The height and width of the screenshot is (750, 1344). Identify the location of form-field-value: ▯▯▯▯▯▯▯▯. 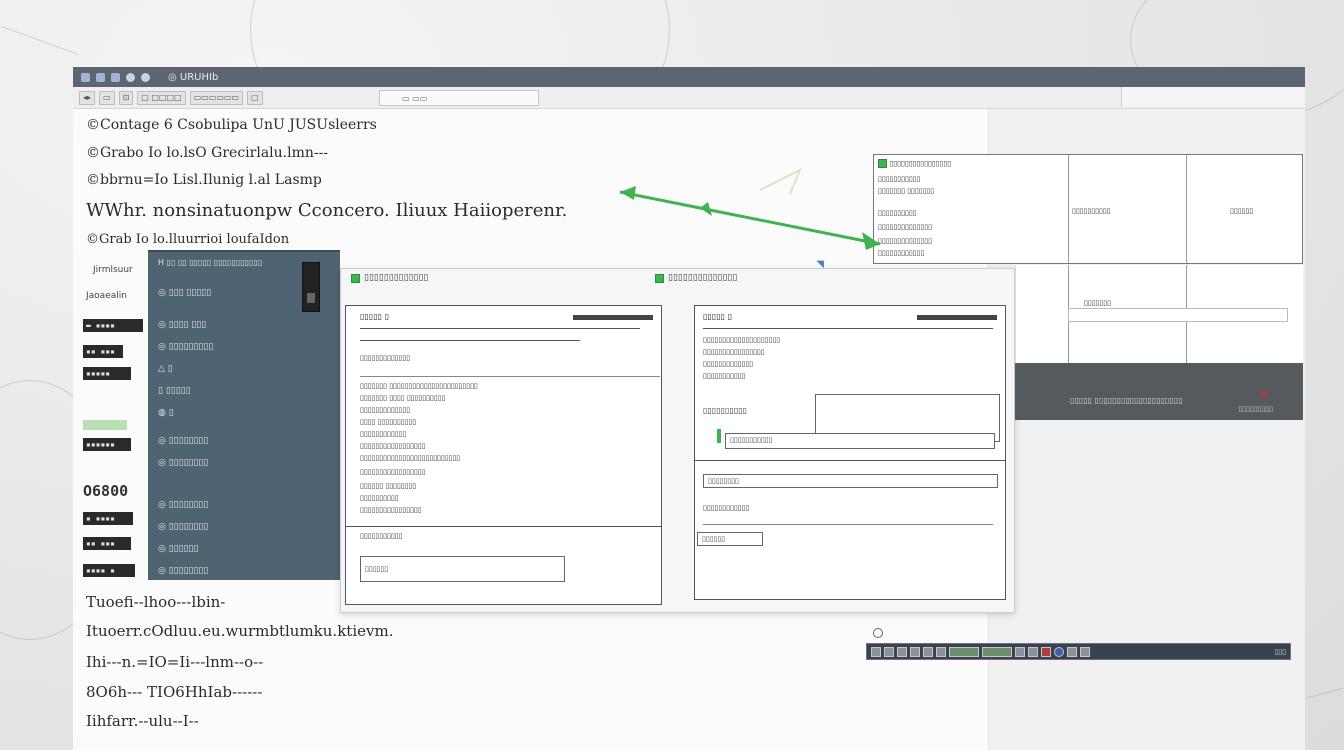
(723, 481).